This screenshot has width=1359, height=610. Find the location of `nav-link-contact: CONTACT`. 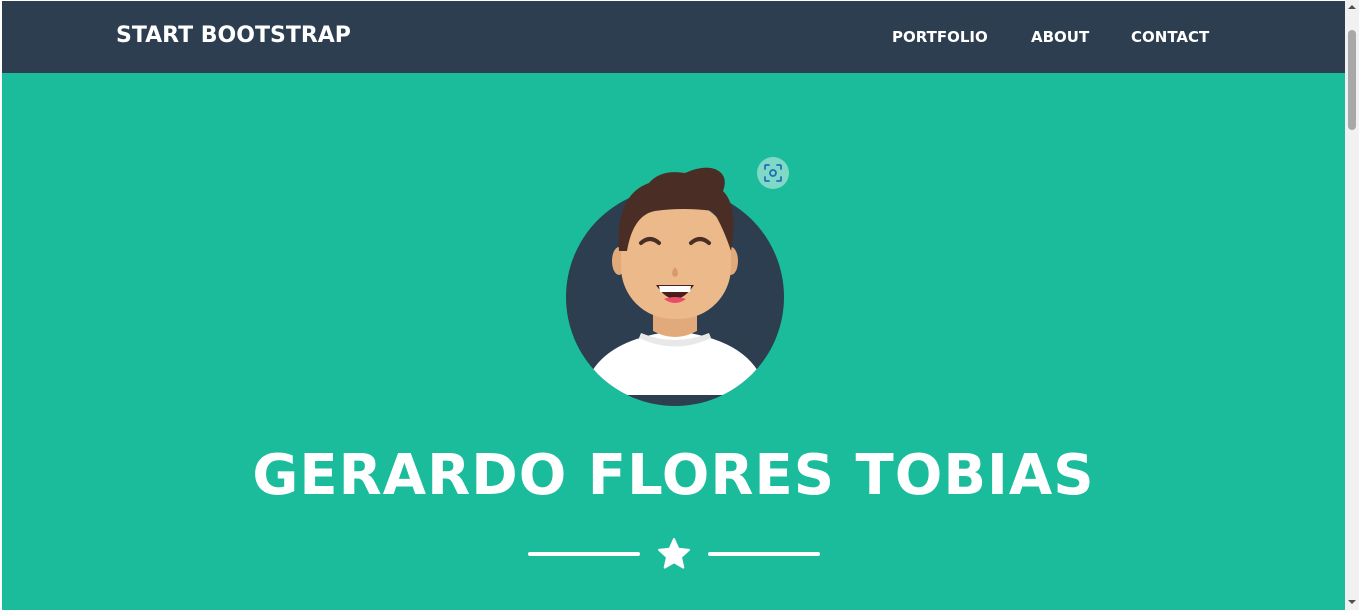

nav-link-contact: CONTACT is located at coordinates (1170, 37).